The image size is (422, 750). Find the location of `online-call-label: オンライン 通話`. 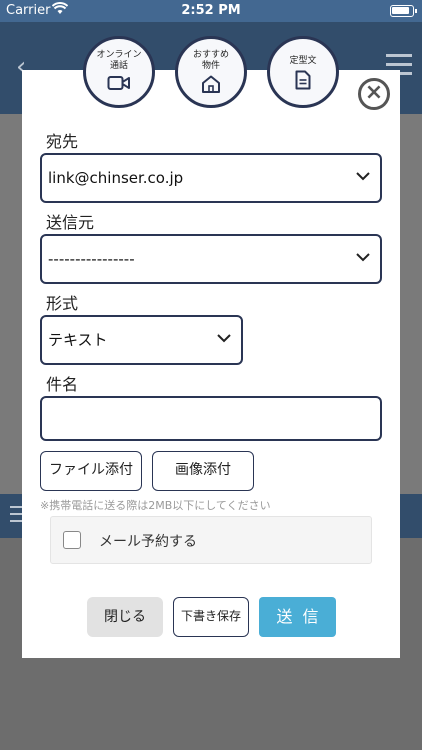

online-call-label: オンライン 通話 is located at coordinates (119, 60).